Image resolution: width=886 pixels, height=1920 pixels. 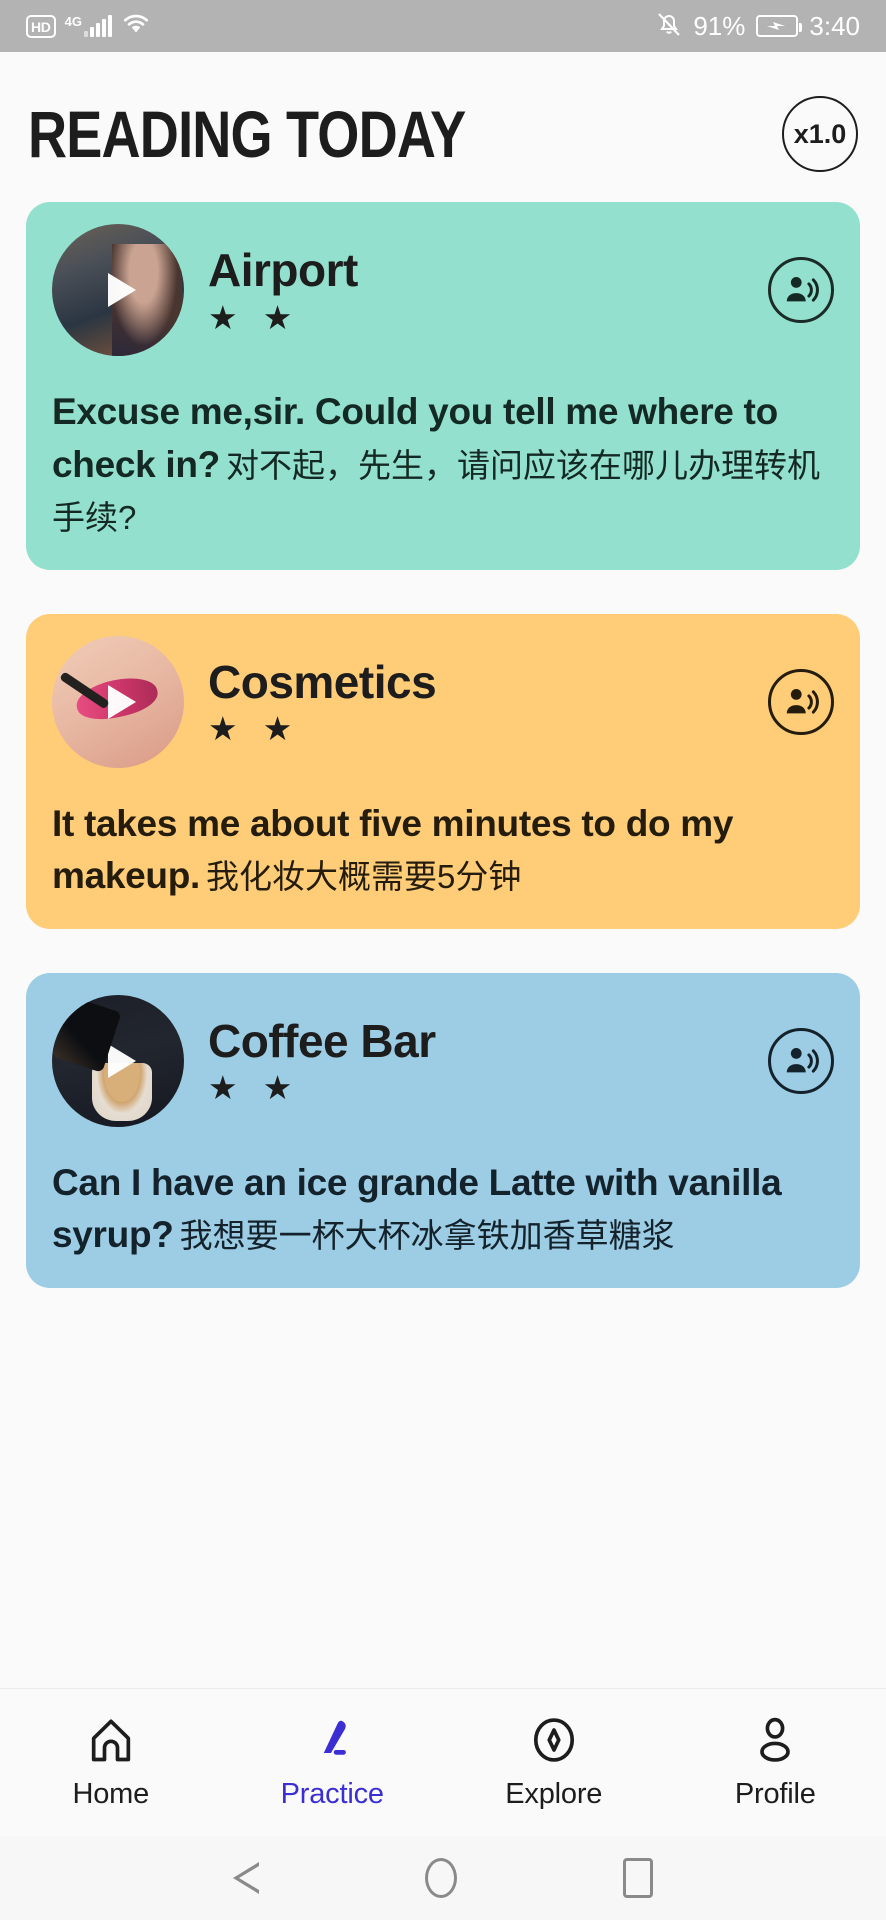 What do you see at coordinates (246, 1878) in the screenshot?
I see `back-triangle-icon` at bounding box center [246, 1878].